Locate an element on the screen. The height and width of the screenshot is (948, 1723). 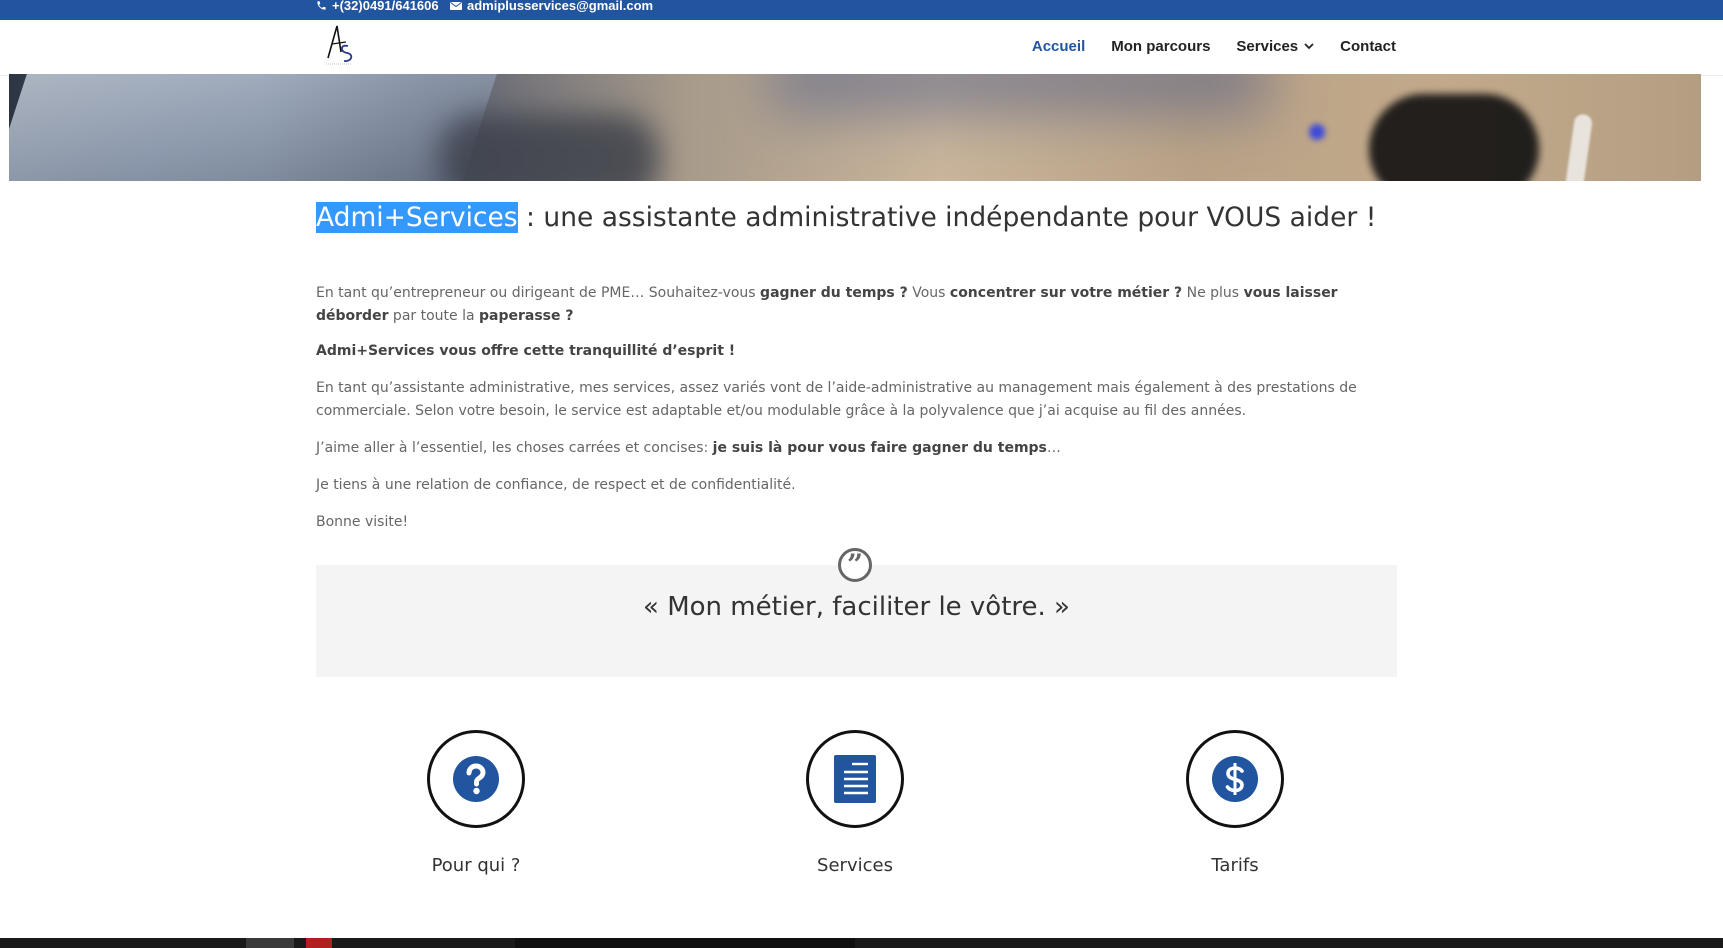
document-icon is located at coordinates (855, 779).